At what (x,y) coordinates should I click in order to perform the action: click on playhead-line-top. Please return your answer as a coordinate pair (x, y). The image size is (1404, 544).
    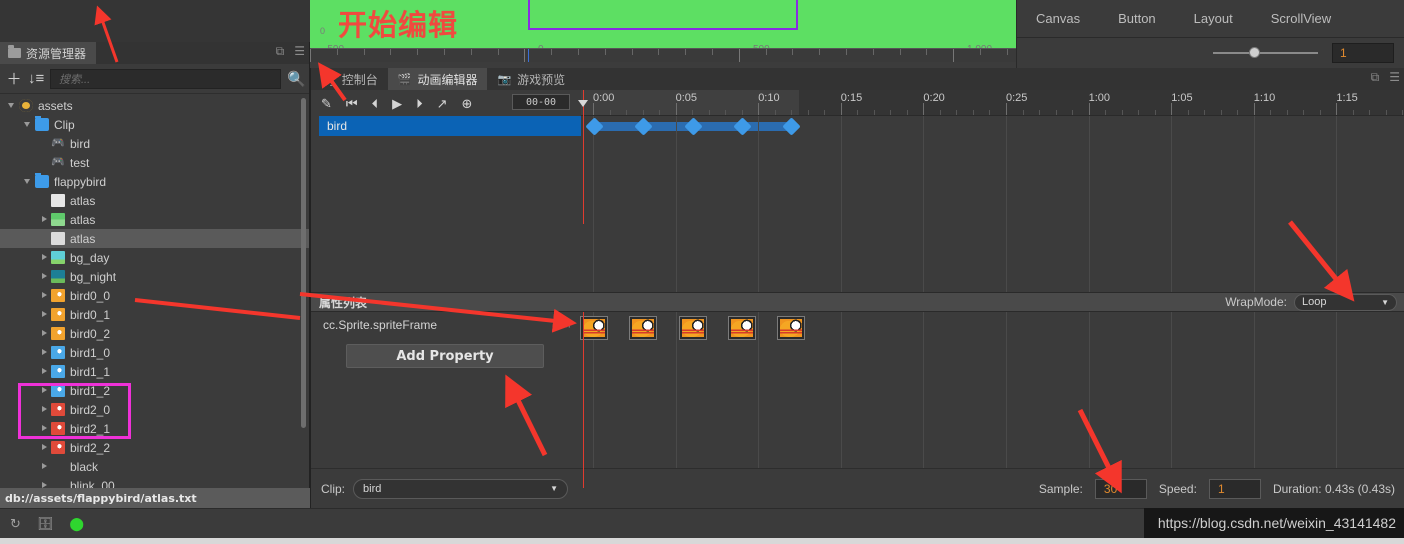
    Looking at the image, I should click on (583, 157).